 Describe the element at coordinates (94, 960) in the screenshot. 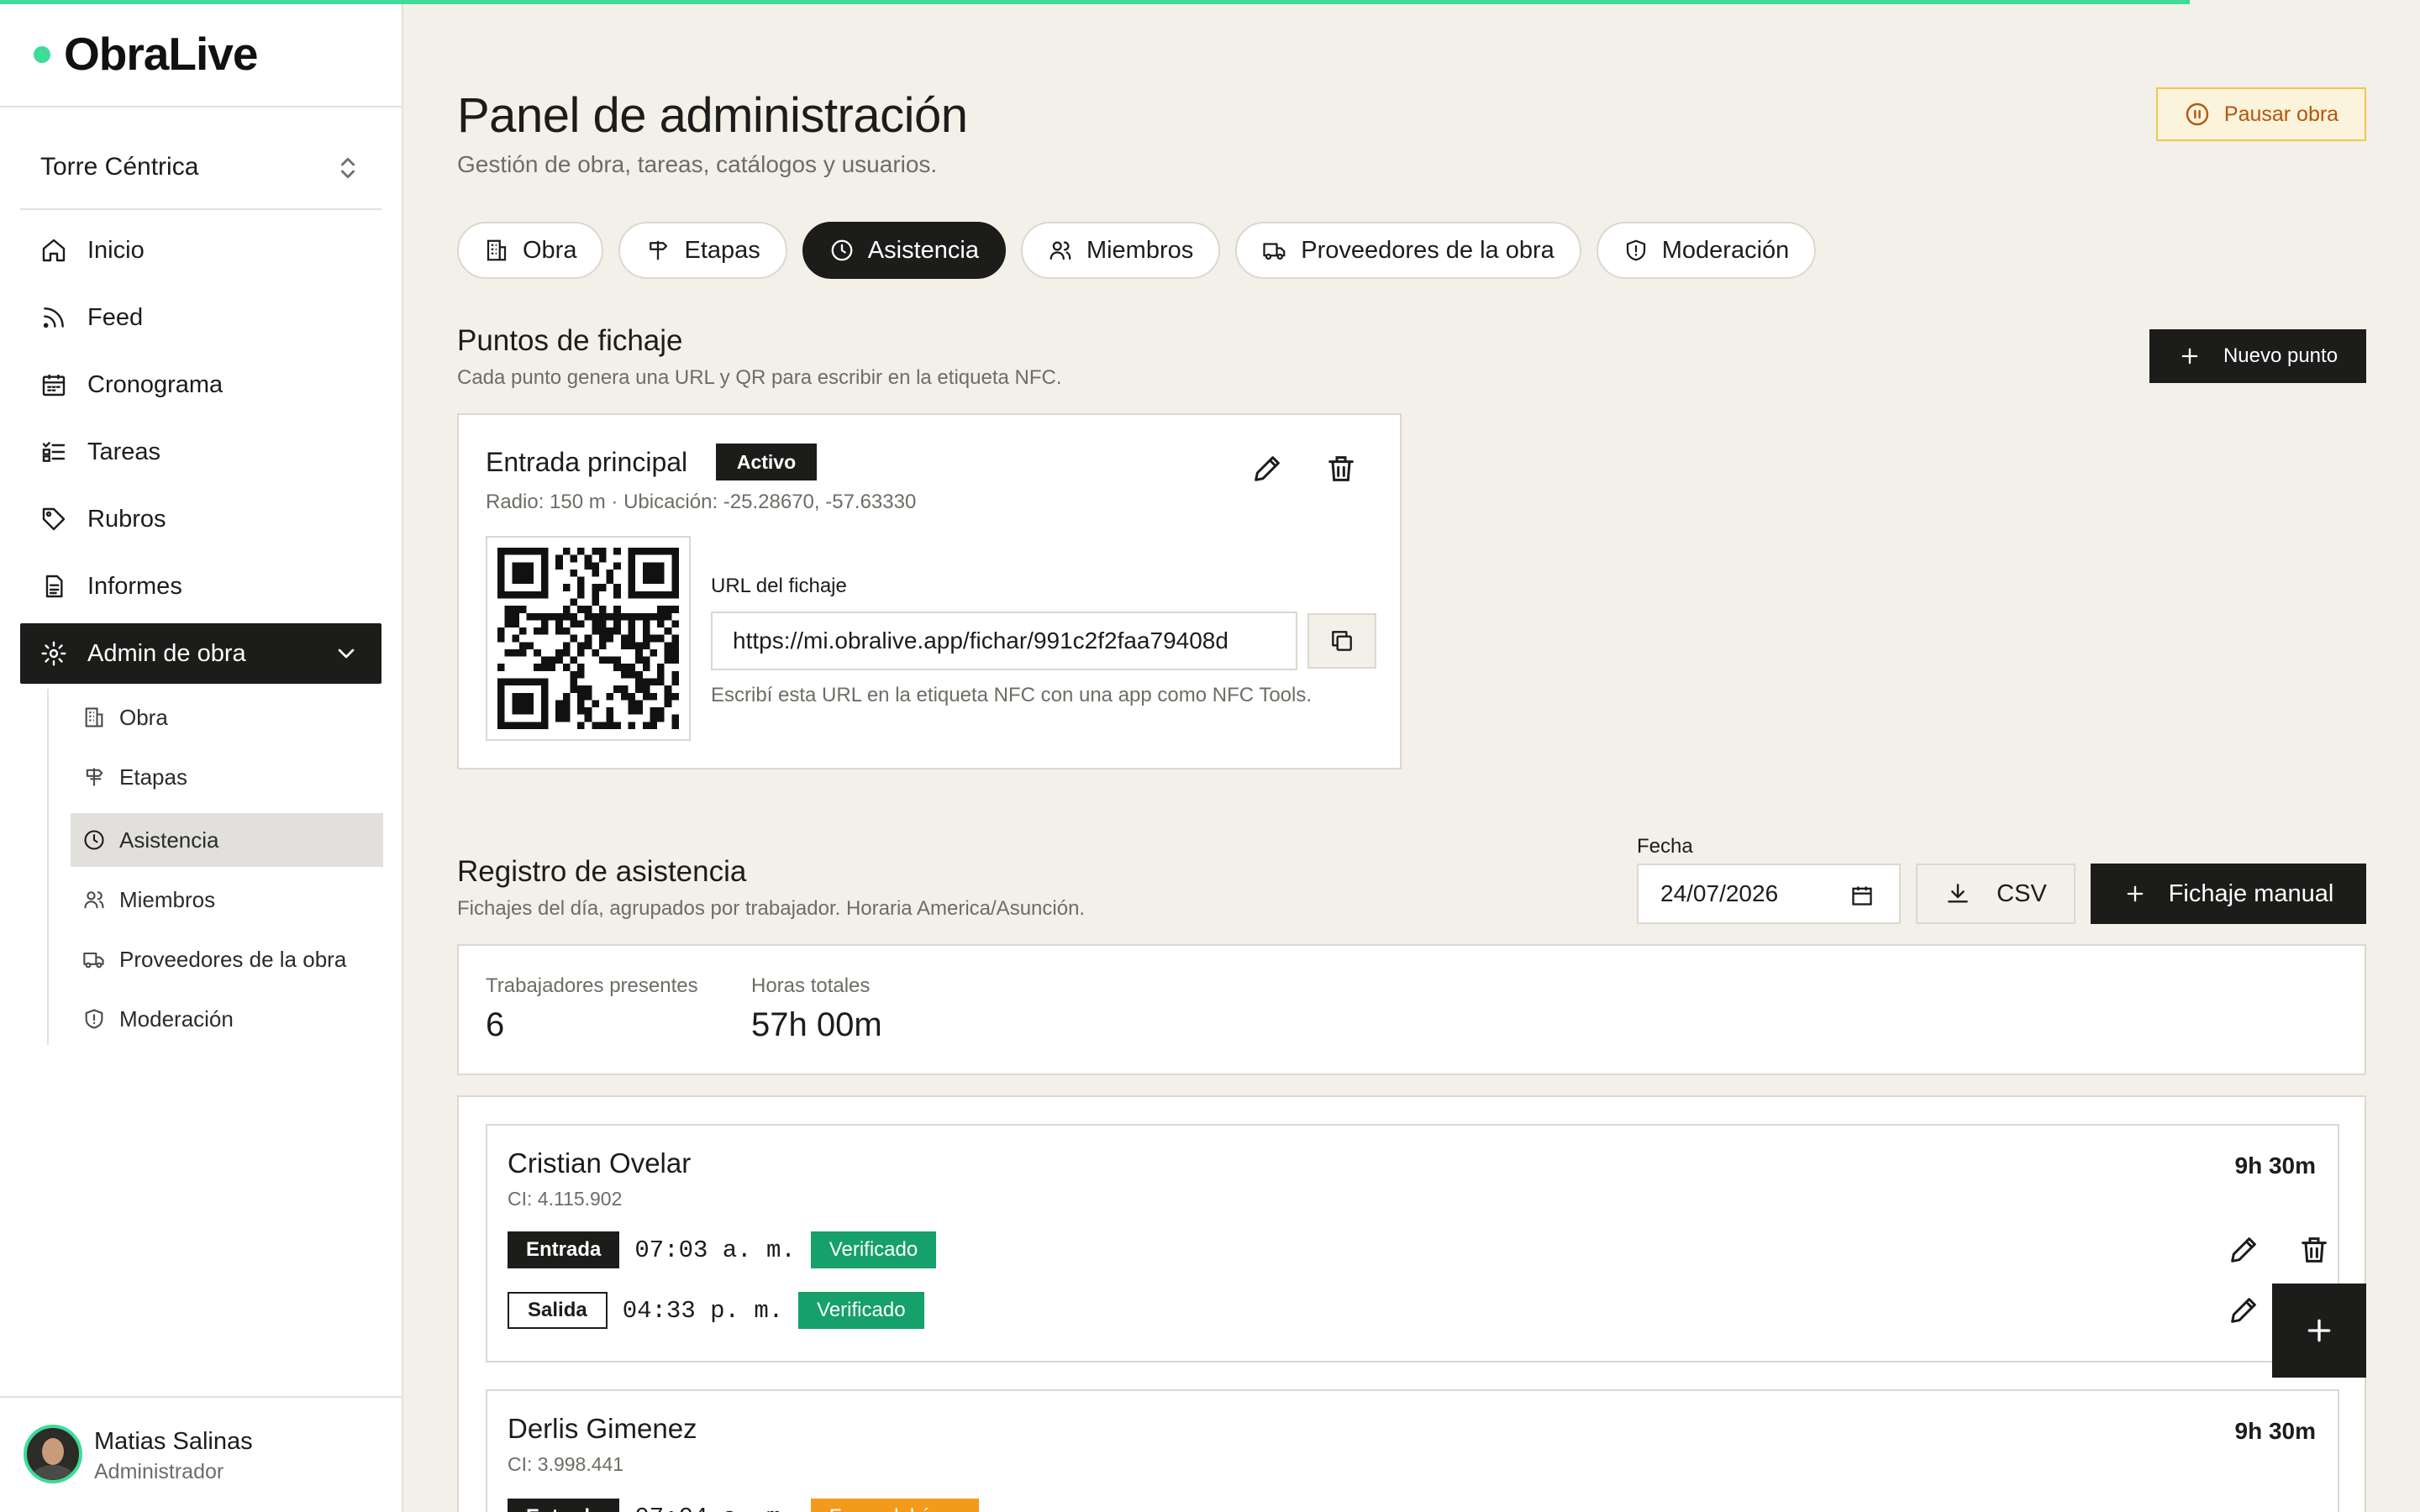

I see `truck-icon` at that location.